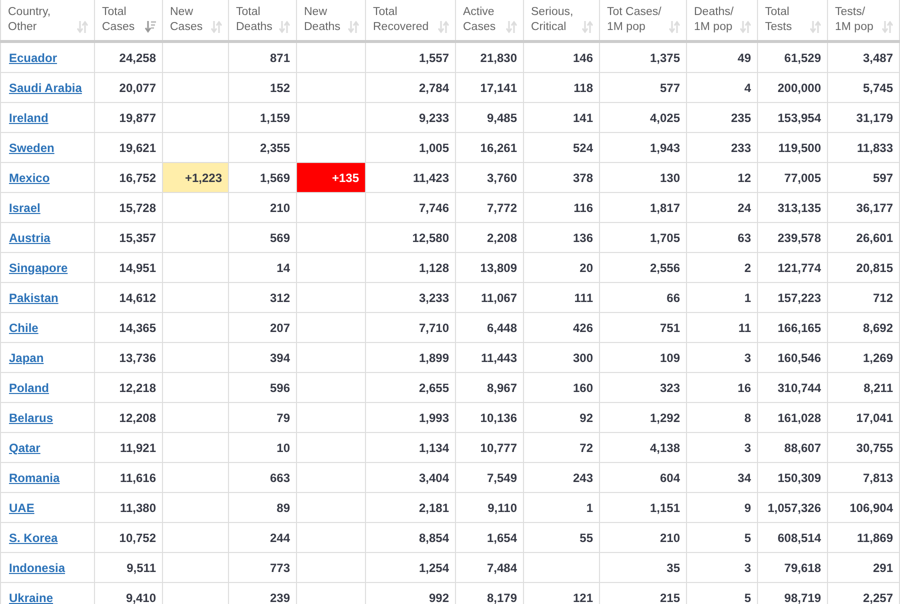 Image resolution: width=900 pixels, height=604 pixels. What do you see at coordinates (433, 537) in the screenshot?
I see `table-cell: 8,854` at bounding box center [433, 537].